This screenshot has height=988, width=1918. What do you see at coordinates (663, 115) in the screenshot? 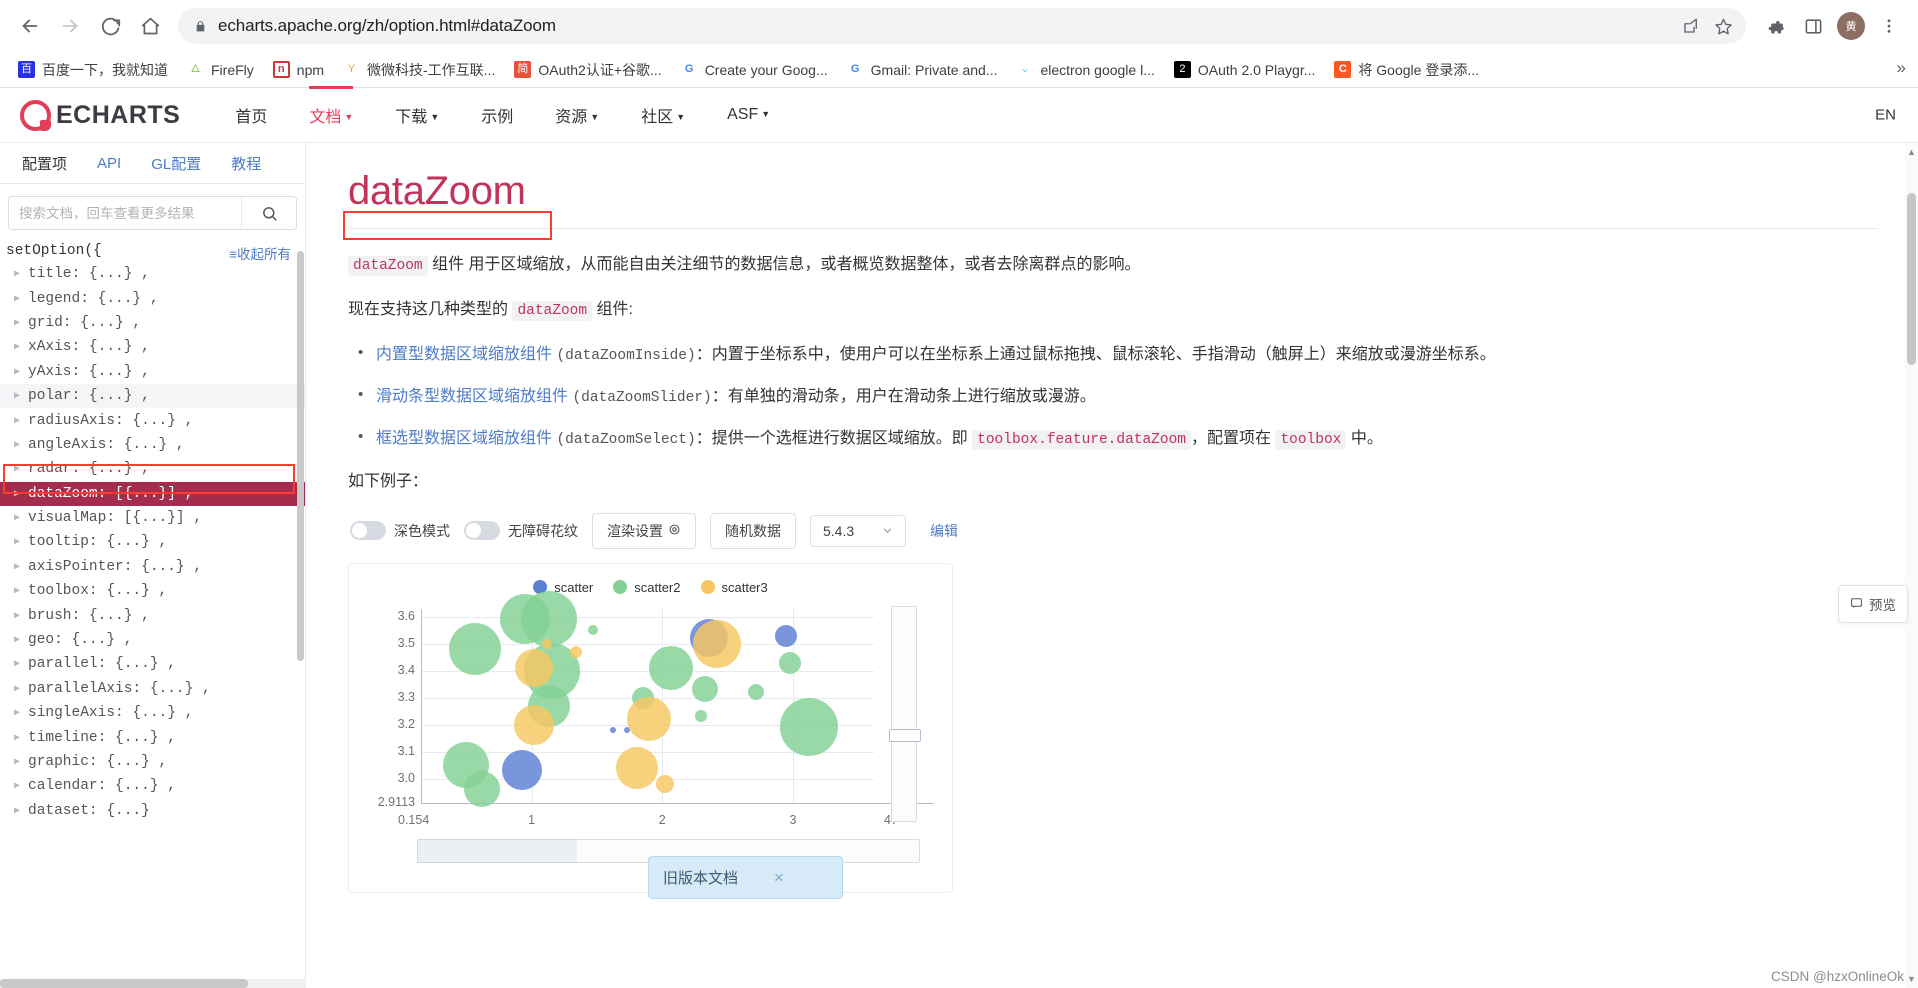
I see `nav-item-community: 社区 ▼` at bounding box center [663, 115].